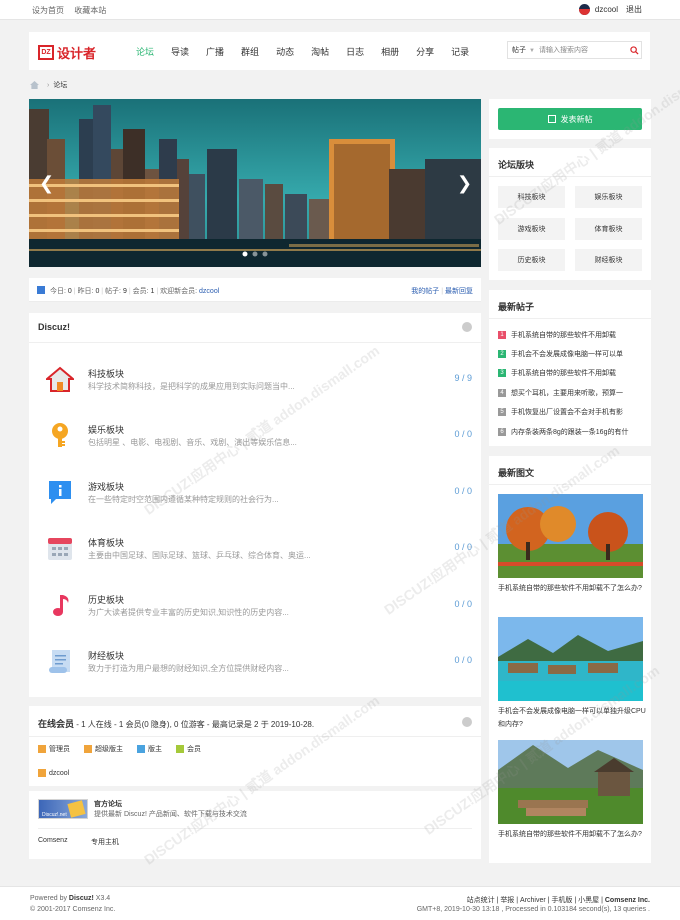  What do you see at coordinates (61, 605) in the screenshot?
I see `music-note-icon` at bounding box center [61, 605].